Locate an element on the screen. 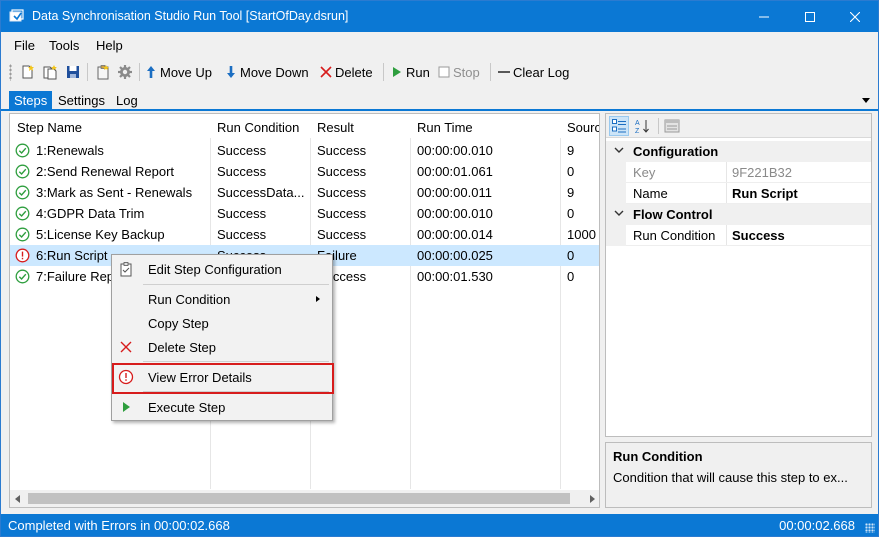 The image size is (879, 537). minimize-button is located at coordinates (764, 16).